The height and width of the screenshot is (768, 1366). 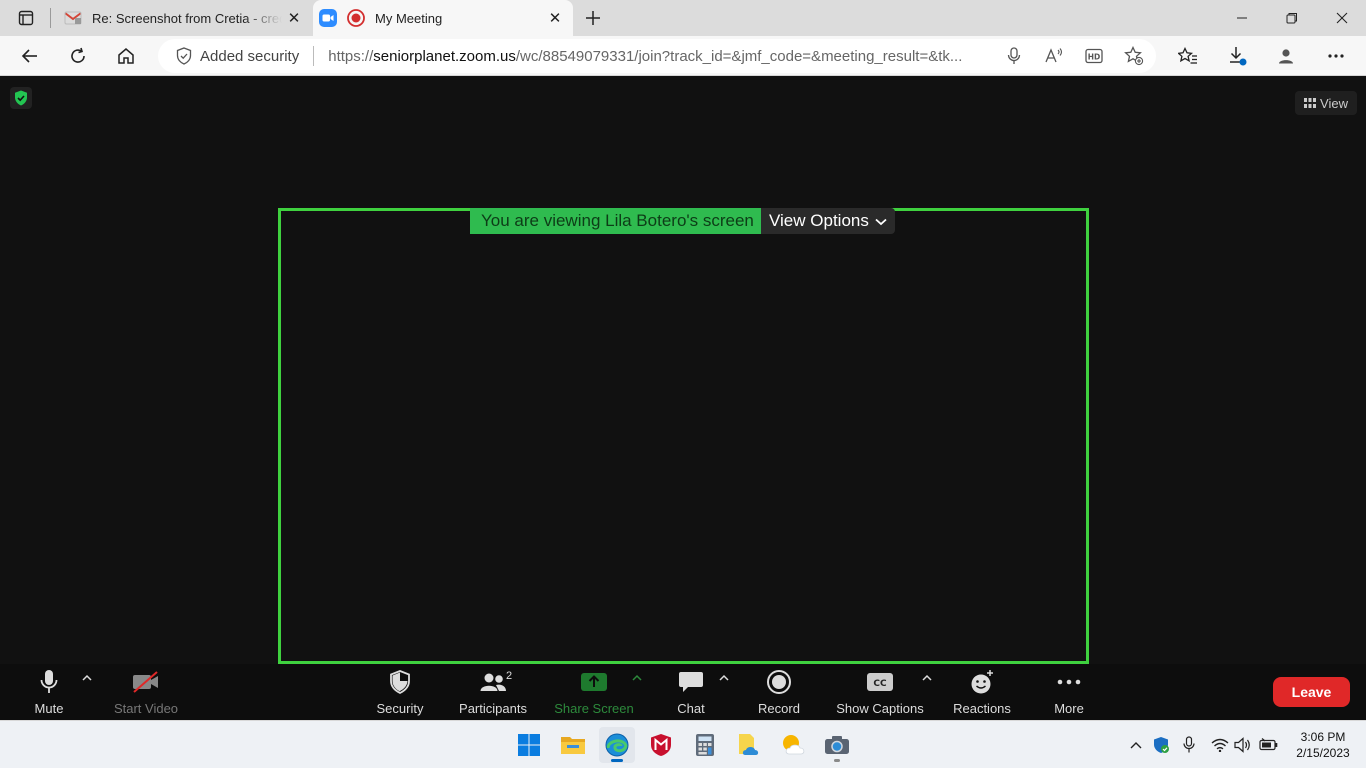 I want to click on profile-button, so click(x=1286, y=56).